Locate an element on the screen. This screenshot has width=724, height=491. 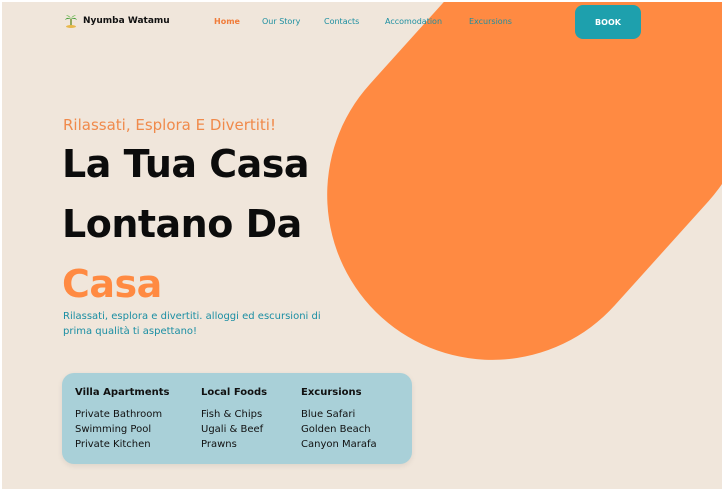
hero-headline-line2: Lontano Da is located at coordinates (182, 224).